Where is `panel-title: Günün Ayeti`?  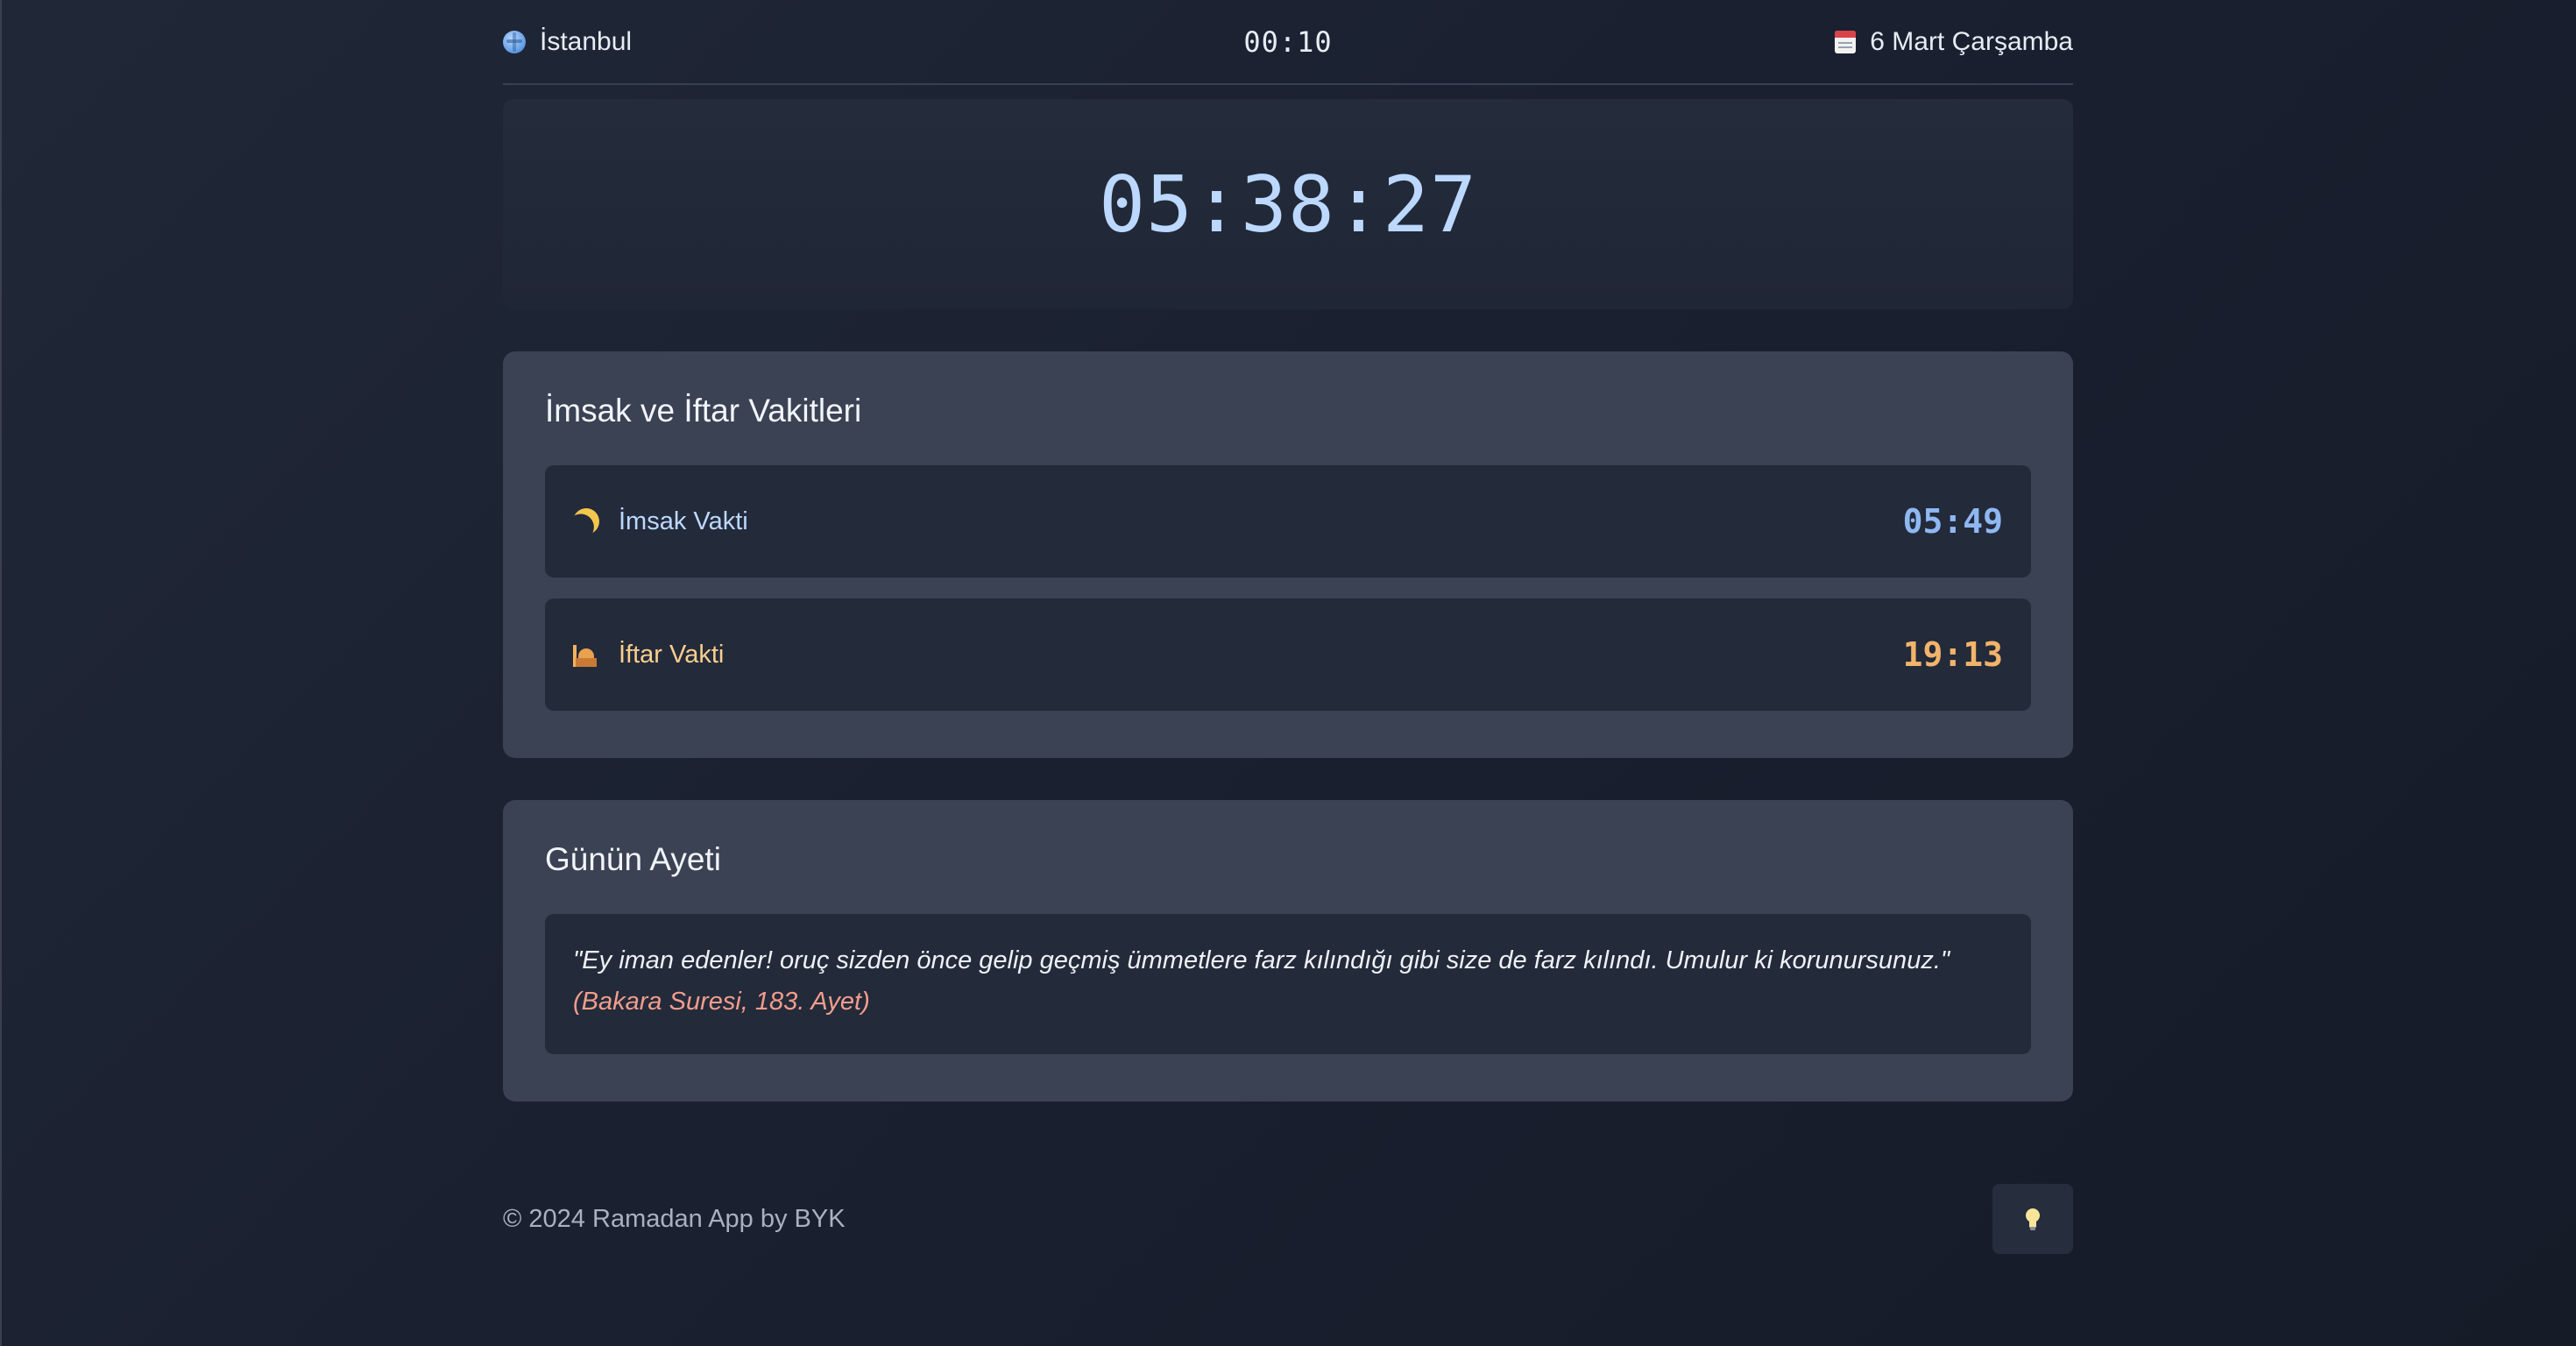
panel-title: Günün Ayeti is located at coordinates (633, 859).